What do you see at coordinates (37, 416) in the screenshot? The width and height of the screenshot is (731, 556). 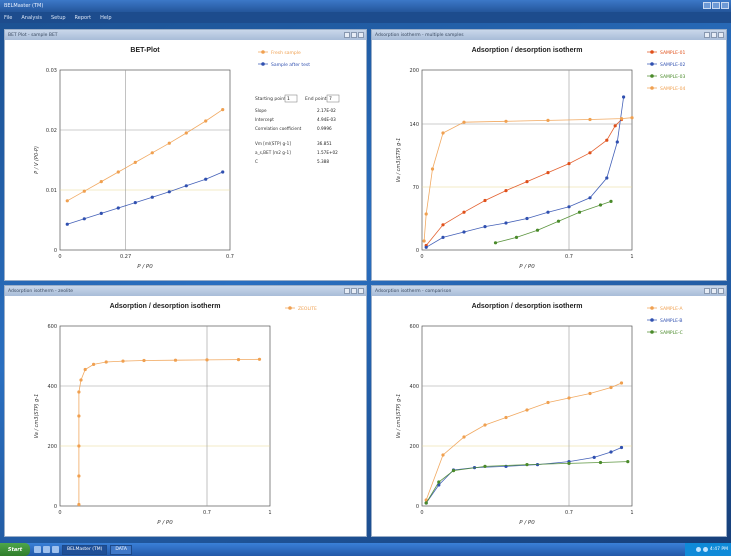 I see `y-axis-label: Va / cm3(STP) g-1` at bounding box center [37, 416].